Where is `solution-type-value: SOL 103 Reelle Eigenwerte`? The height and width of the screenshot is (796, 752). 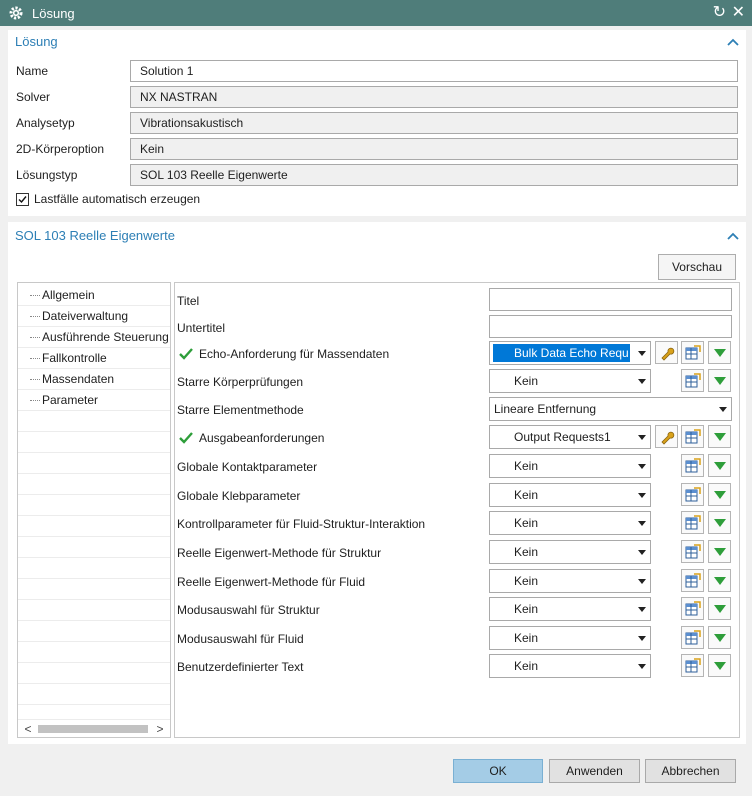
solution-type-value: SOL 103 Reelle Eigenwerte is located at coordinates (434, 175).